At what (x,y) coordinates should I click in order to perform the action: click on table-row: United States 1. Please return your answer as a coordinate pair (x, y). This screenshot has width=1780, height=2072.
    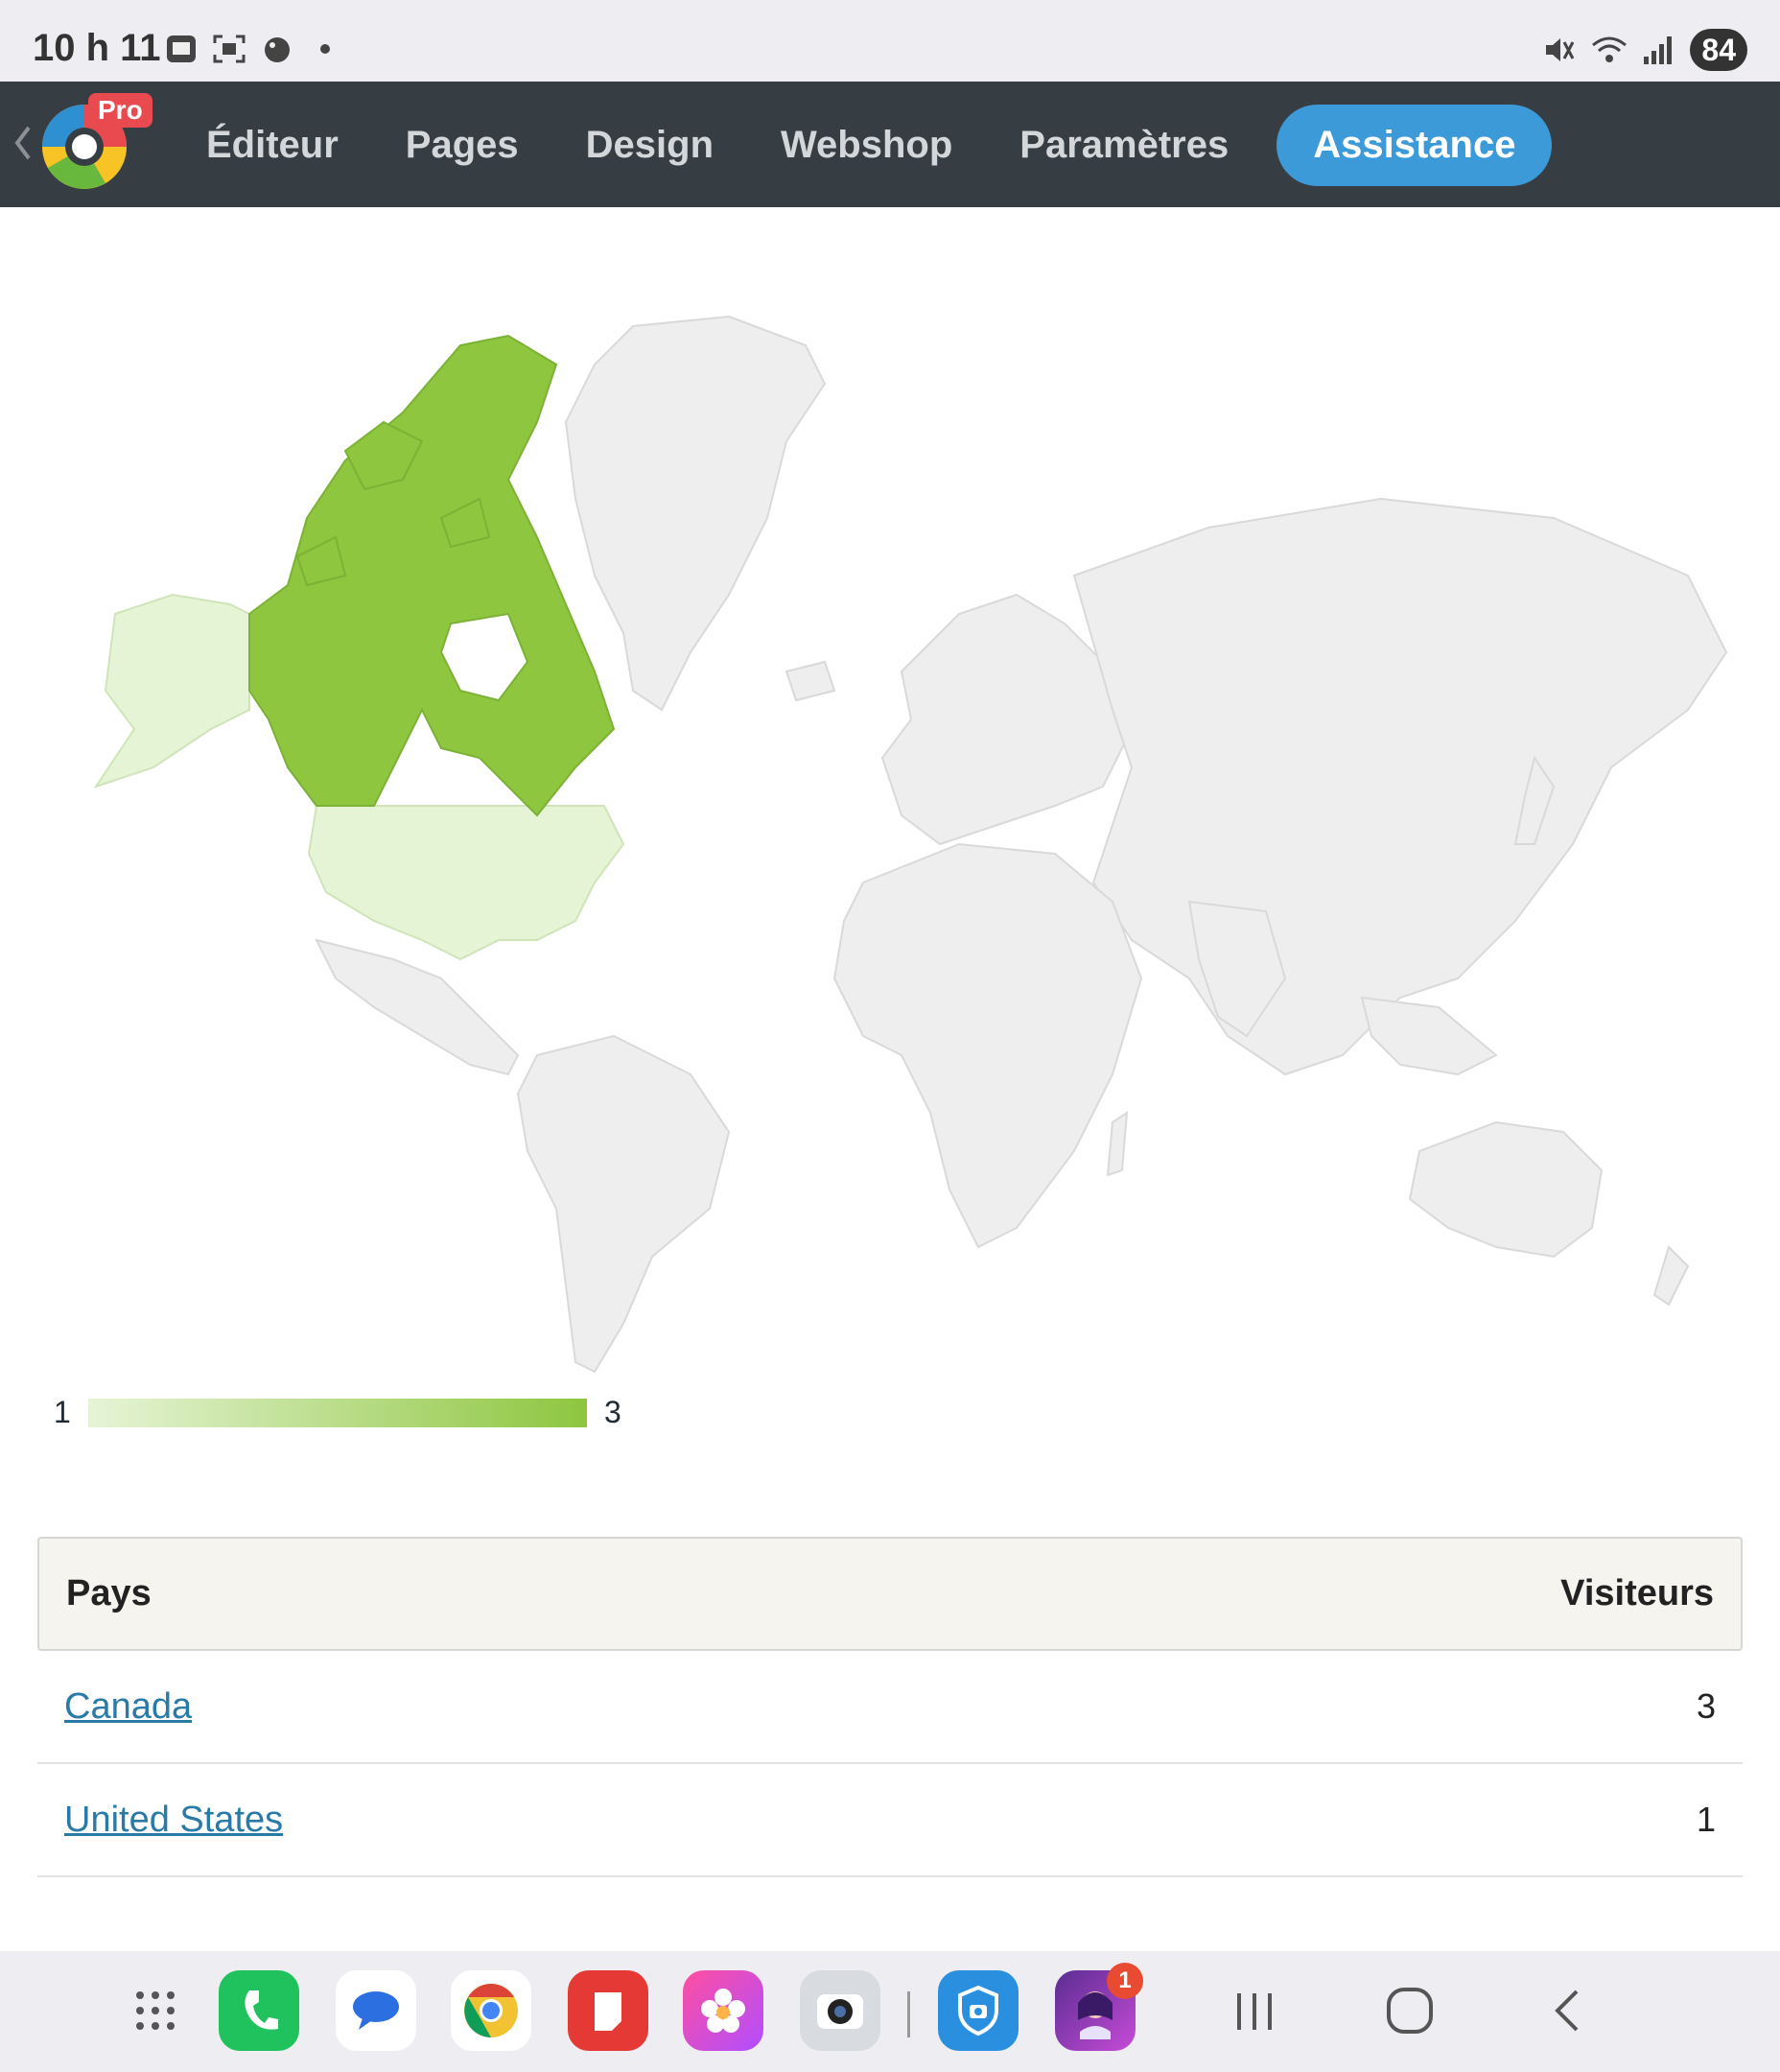
    Looking at the image, I should click on (890, 1820).